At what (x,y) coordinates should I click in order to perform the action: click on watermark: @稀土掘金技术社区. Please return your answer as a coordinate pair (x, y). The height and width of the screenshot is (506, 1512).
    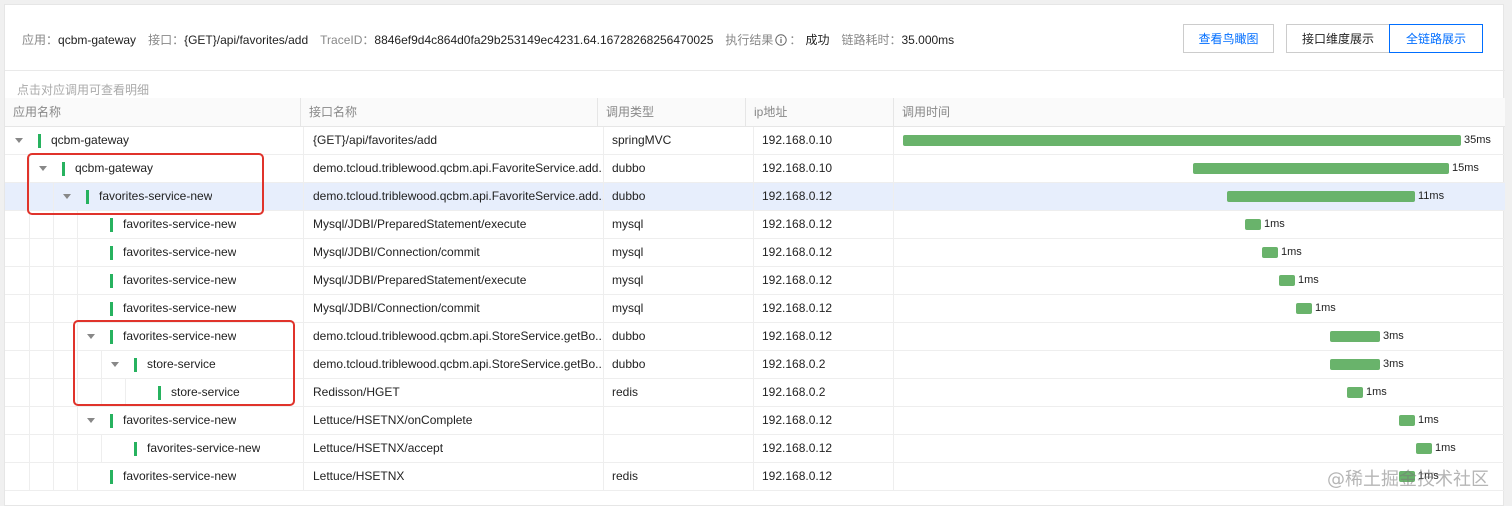
    Looking at the image, I should click on (1408, 479).